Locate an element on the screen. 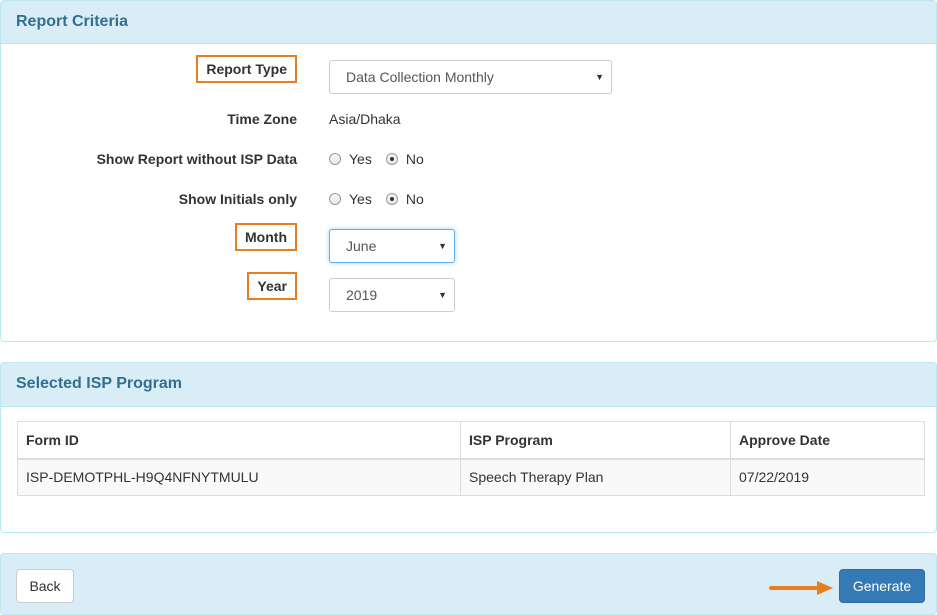 The width and height of the screenshot is (937, 615). show-initials-no-radio is located at coordinates (391, 199).